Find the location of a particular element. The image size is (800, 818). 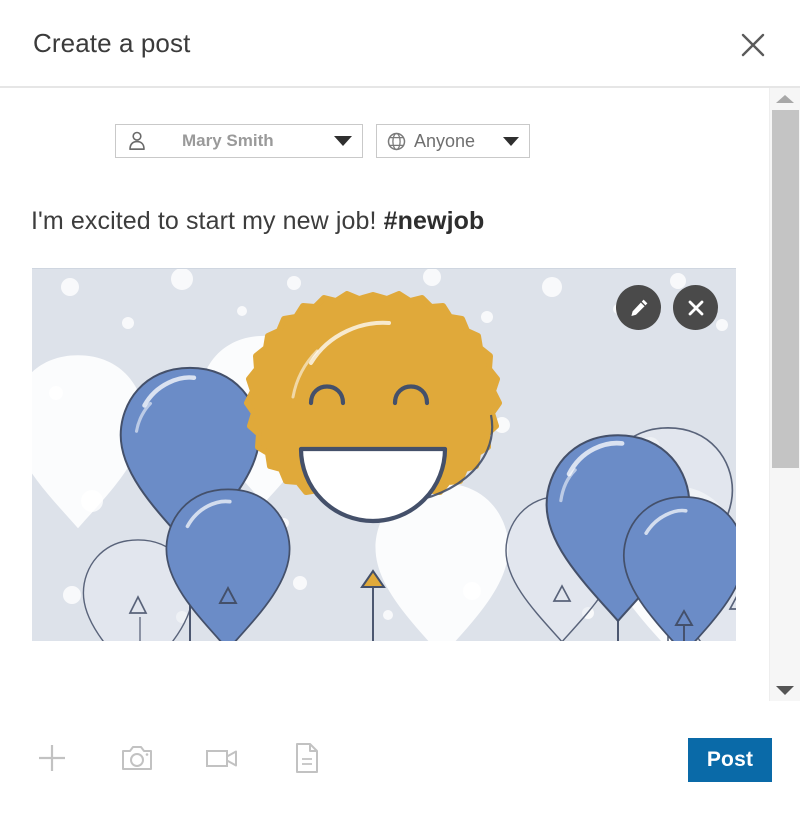

scroll-down-button is located at coordinates (785, 690).